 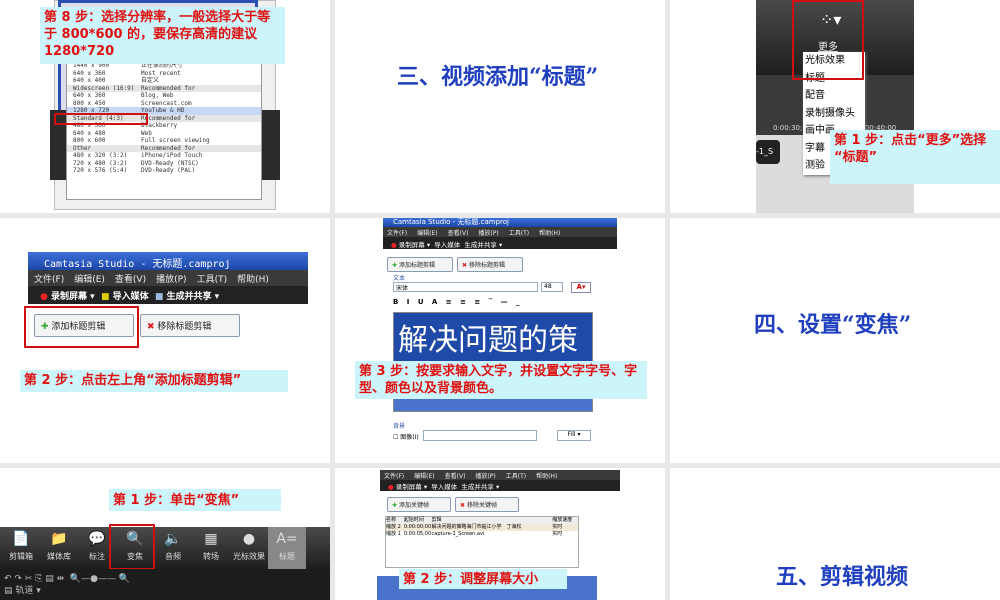 I want to click on tool-1: 📁 媒体库, so click(x=59, y=548).